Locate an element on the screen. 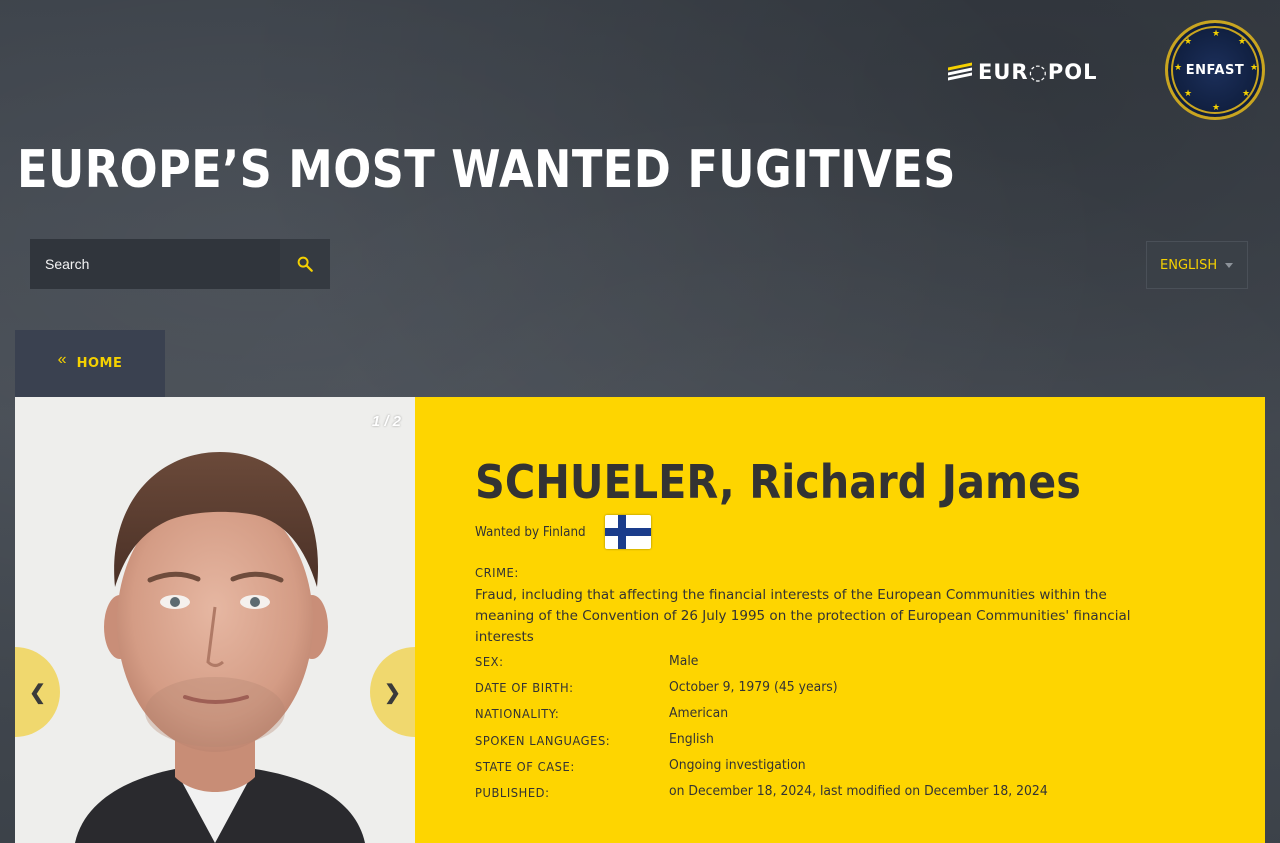 Image resolution: width=1280 pixels, height=843 pixels. wanted-by-row: Wanted by Finland is located at coordinates (563, 532).